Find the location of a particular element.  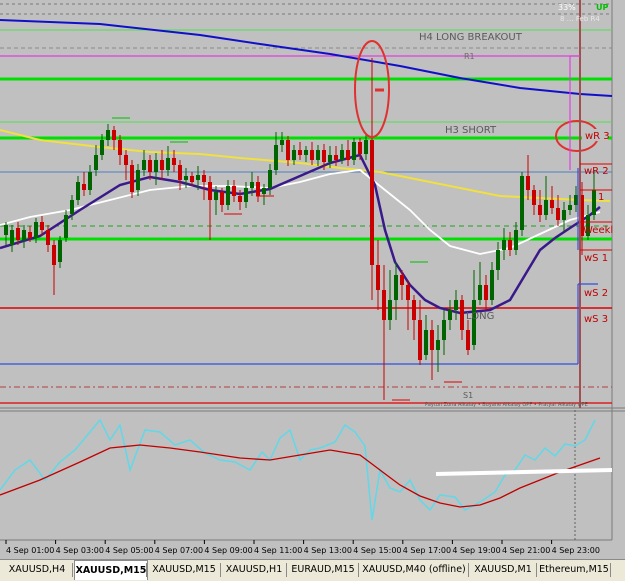

time-axis-label: 4 Sep 17:00 is located at coordinates (427, 550).